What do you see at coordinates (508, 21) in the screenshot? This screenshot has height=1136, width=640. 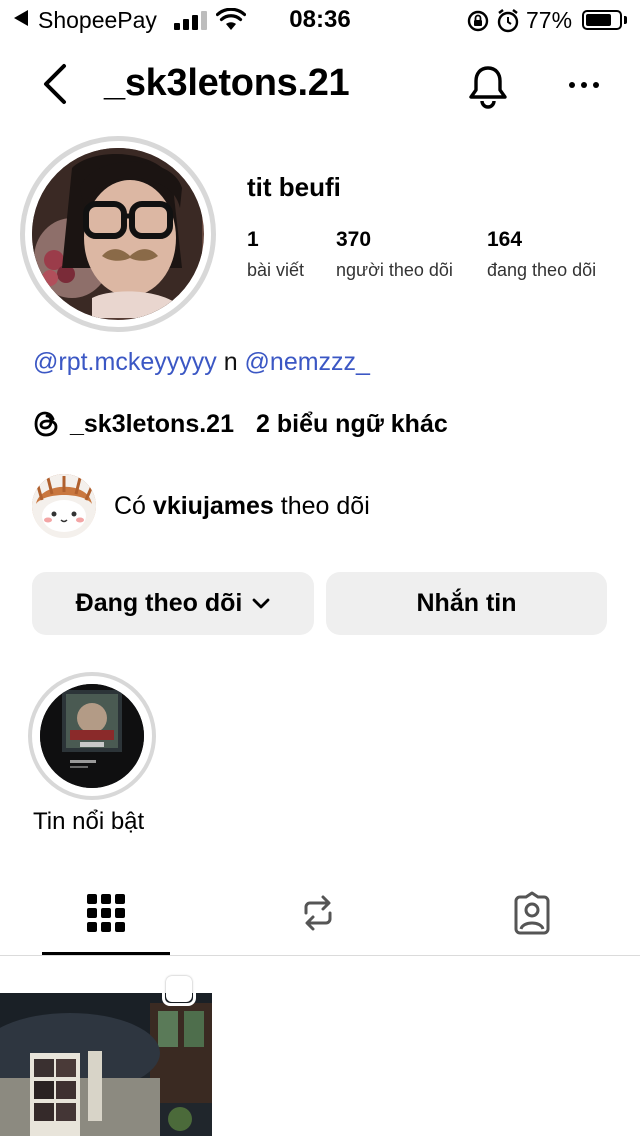 I see `alarm-icon` at bounding box center [508, 21].